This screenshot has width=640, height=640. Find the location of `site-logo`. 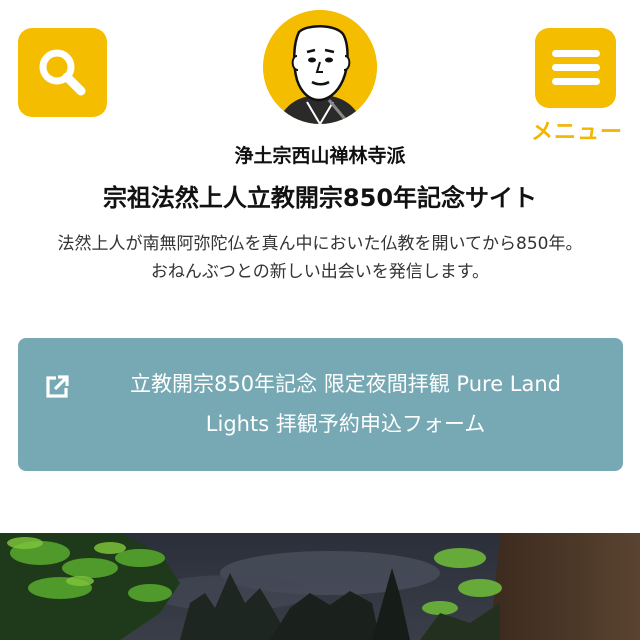

site-logo is located at coordinates (320, 67).